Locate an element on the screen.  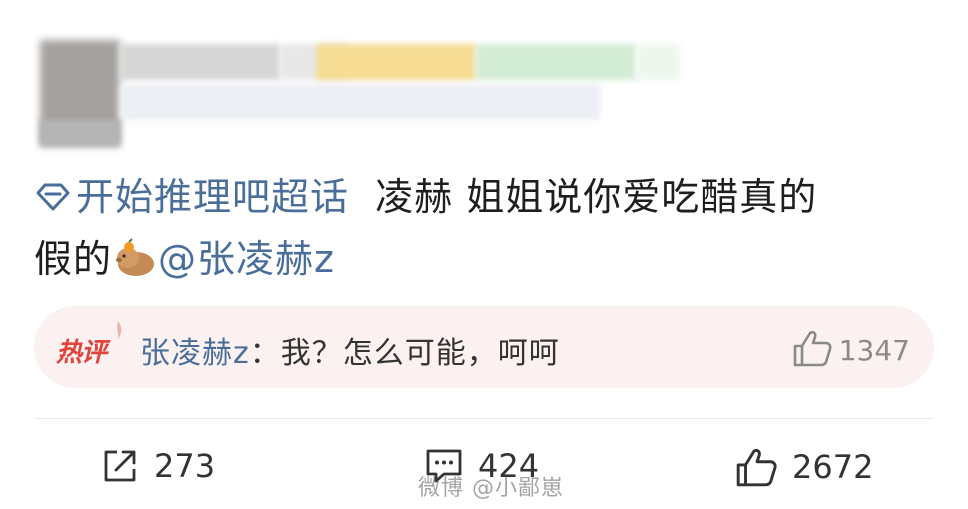
hot-comment-text-line: 张凌赫z：我？怎么可能，呵呵 is located at coordinates (350, 350).